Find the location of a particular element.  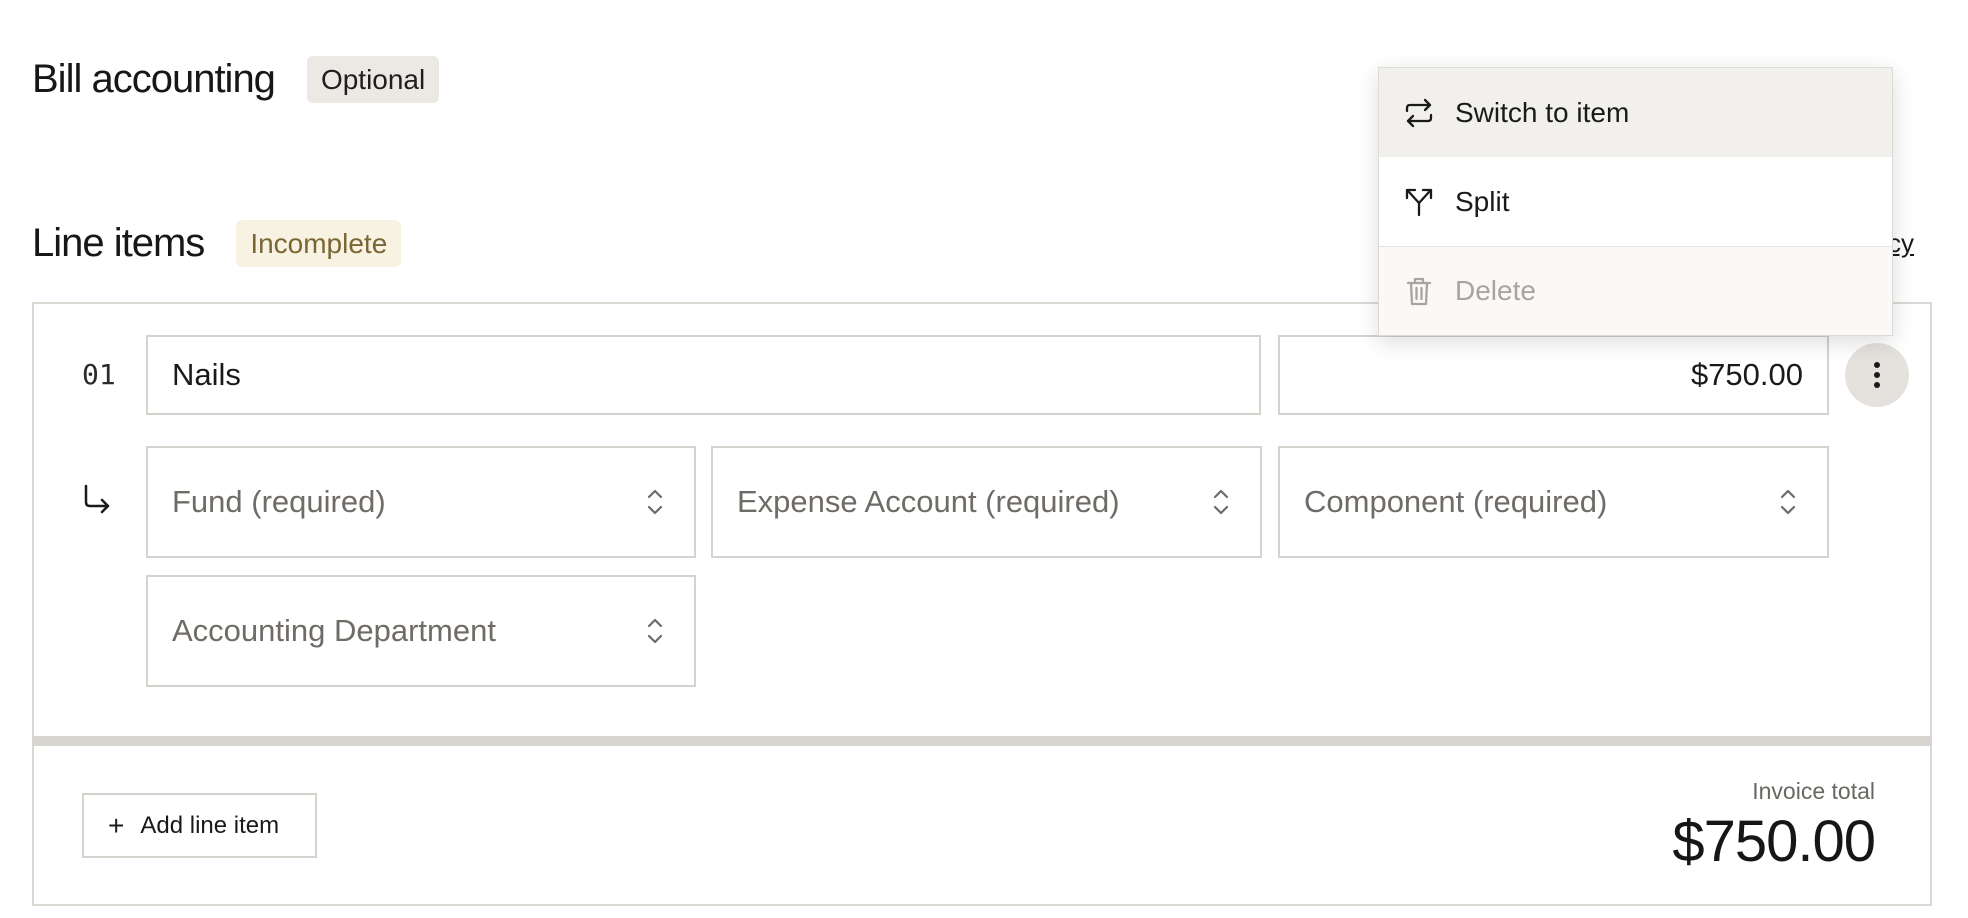

component-select: Component (required) is located at coordinates (1553, 502).